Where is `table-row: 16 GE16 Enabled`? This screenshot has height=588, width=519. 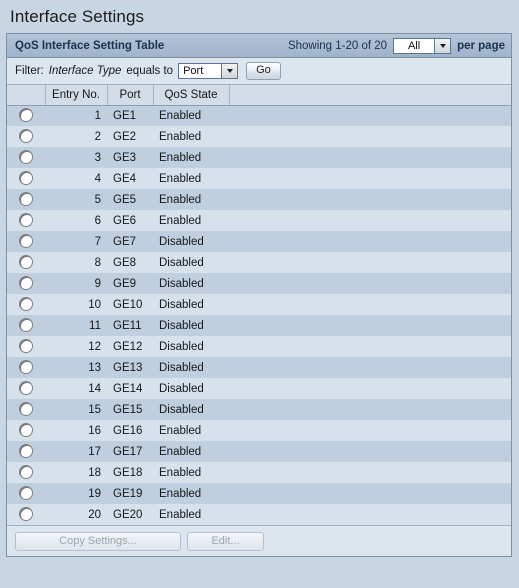
table-row: 16 GE16 Enabled is located at coordinates (259, 430).